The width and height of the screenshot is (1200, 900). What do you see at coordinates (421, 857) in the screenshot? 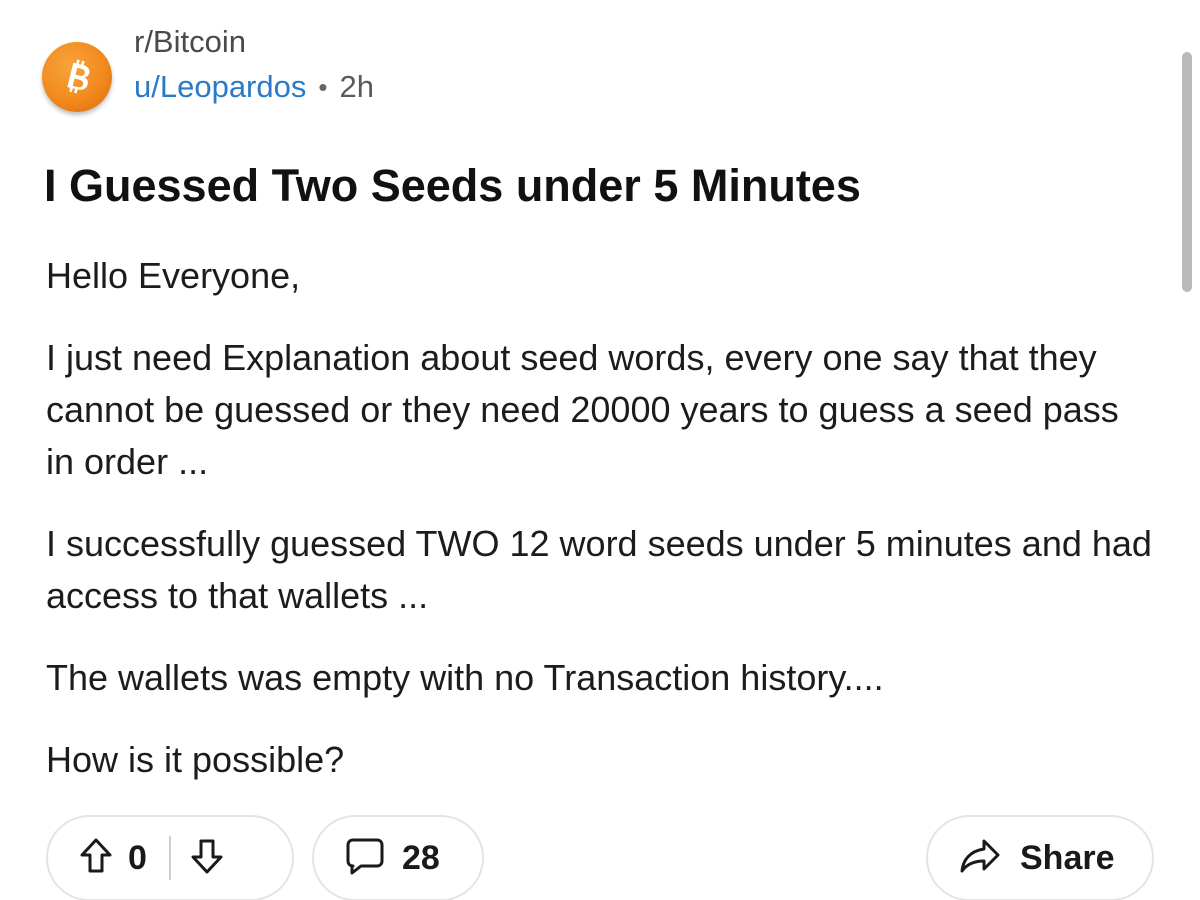
I see `comment-count: 28` at bounding box center [421, 857].